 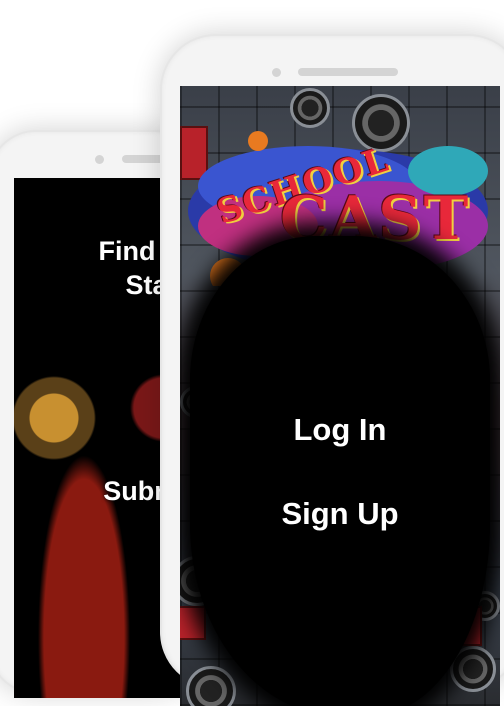 I want to click on signup-button: Sign Up, so click(x=340, y=514).